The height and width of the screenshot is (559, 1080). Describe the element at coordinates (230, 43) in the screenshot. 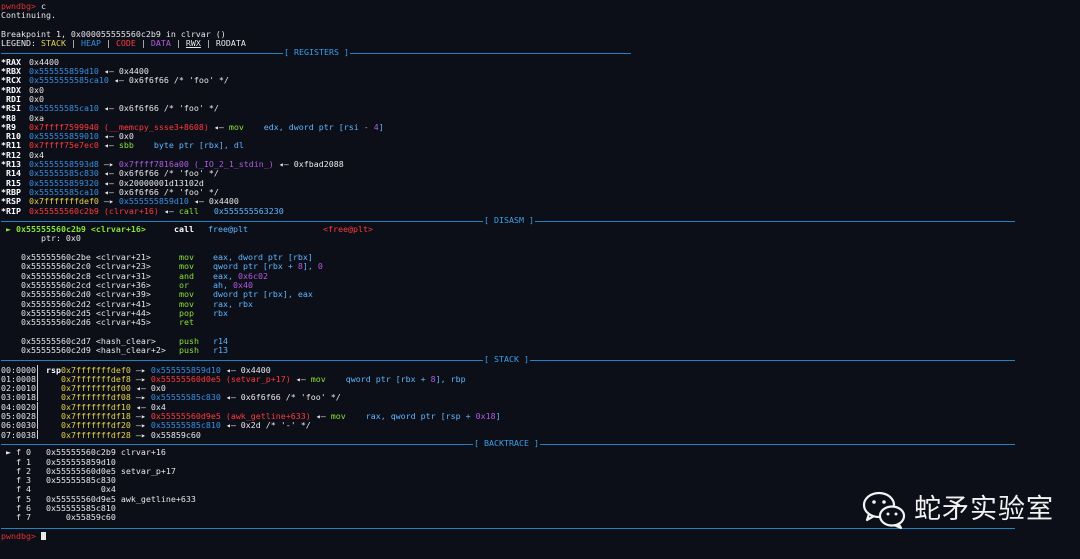

I see `legend-rodata: RODATA` at that location.